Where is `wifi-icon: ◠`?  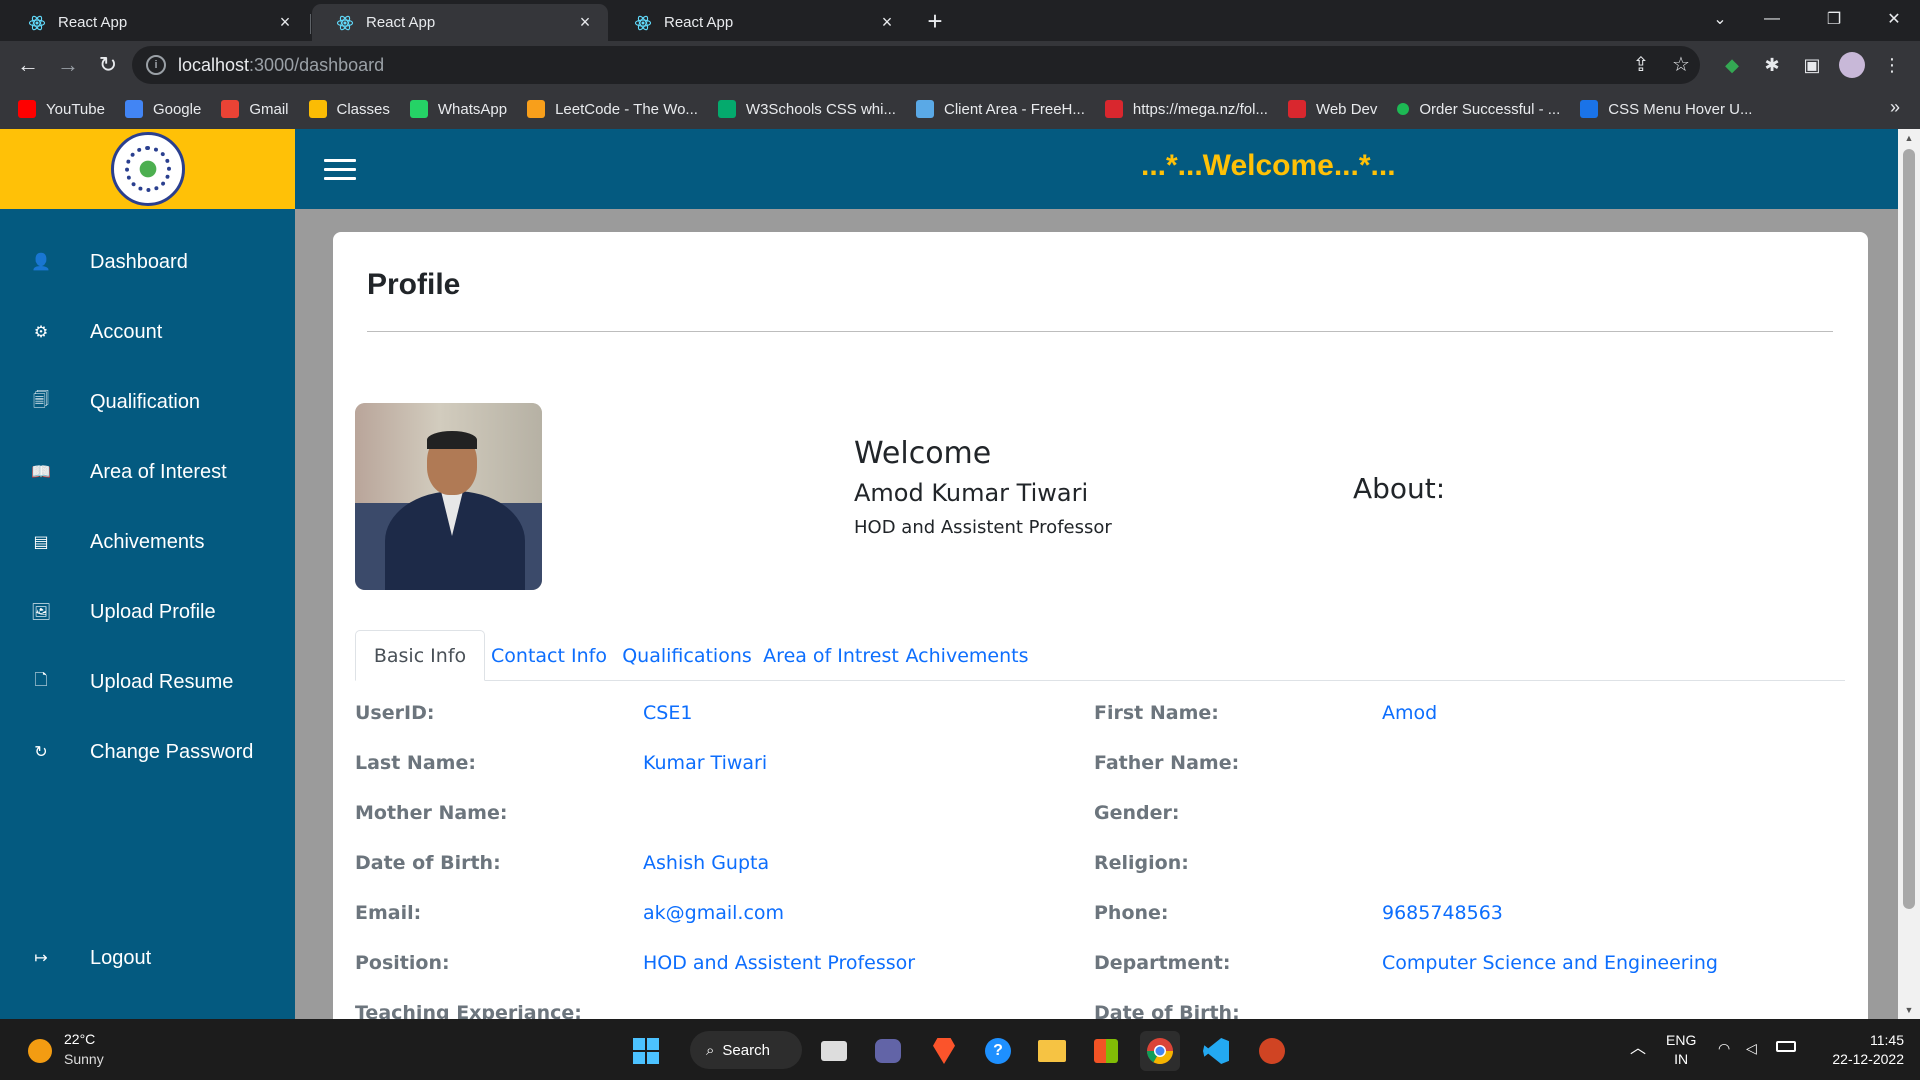
wifi-icon: ◠ is located at coordinates (1724, 1048).